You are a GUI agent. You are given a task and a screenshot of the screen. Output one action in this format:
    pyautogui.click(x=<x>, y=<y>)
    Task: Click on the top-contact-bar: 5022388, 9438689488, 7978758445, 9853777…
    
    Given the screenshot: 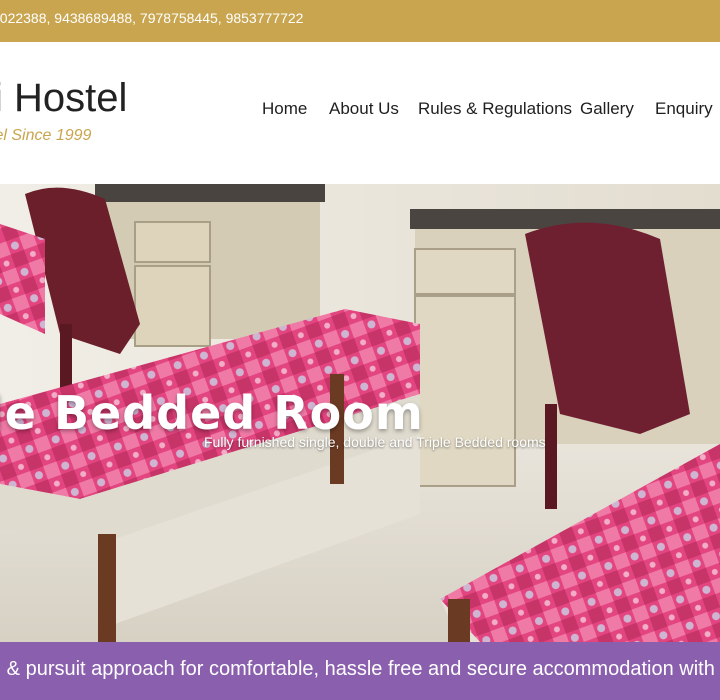 What is the action you would take?
    pyautogui.click(x=360, y=21)
    